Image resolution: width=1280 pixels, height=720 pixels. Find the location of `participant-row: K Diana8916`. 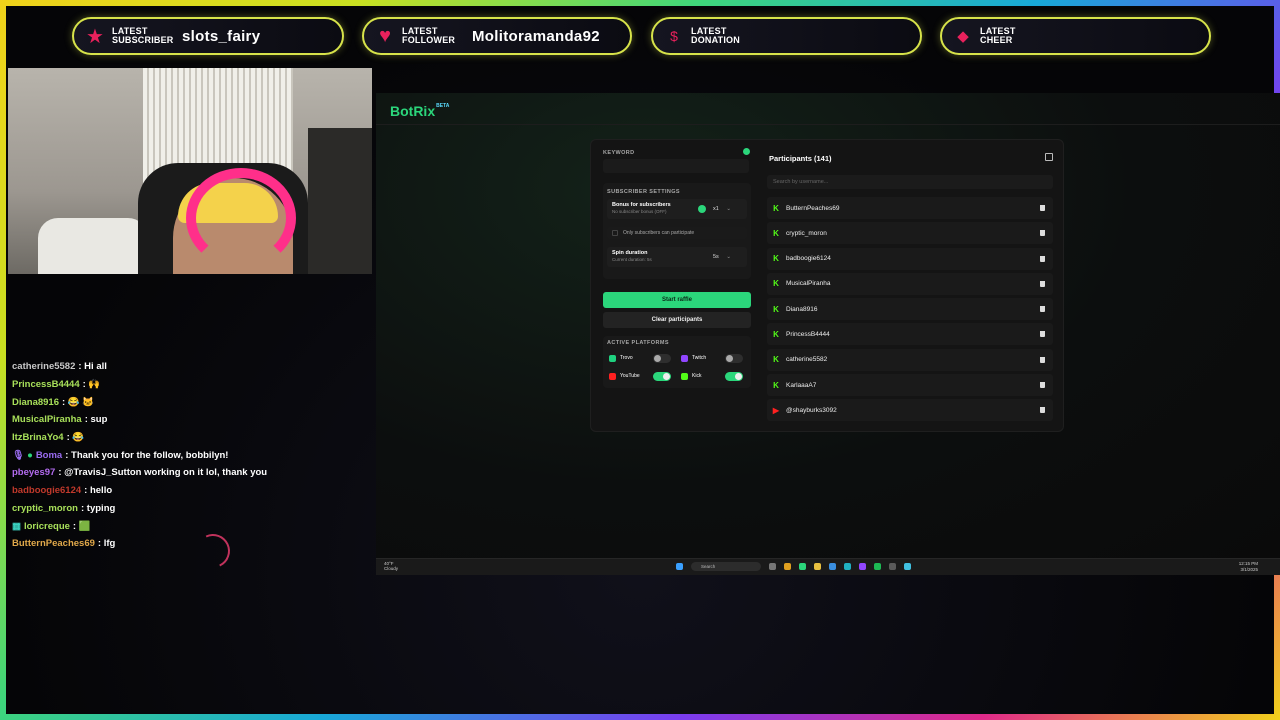

participant-row: K Diana8916 is located at coordinates (910, 309).